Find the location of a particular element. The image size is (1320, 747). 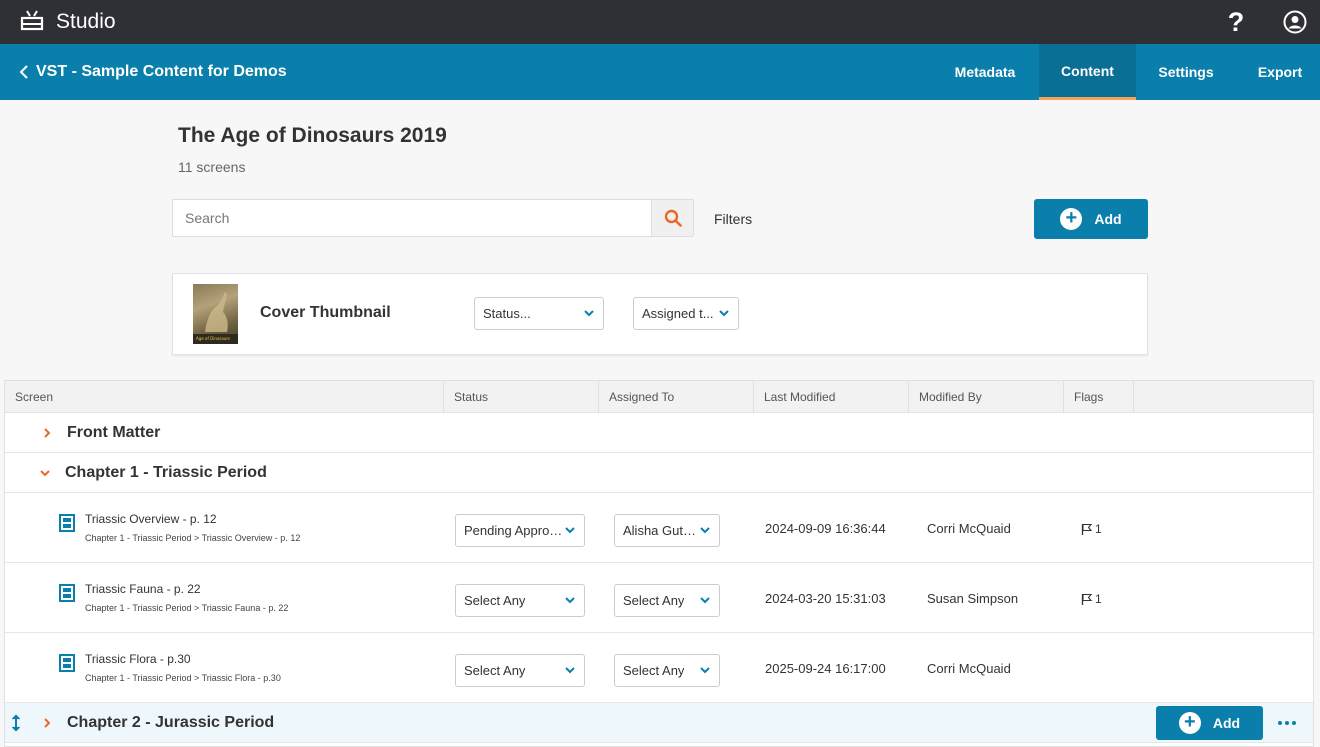

last-modified: 2024-09-09 16:36:44 is located at coordinates (825, 528).